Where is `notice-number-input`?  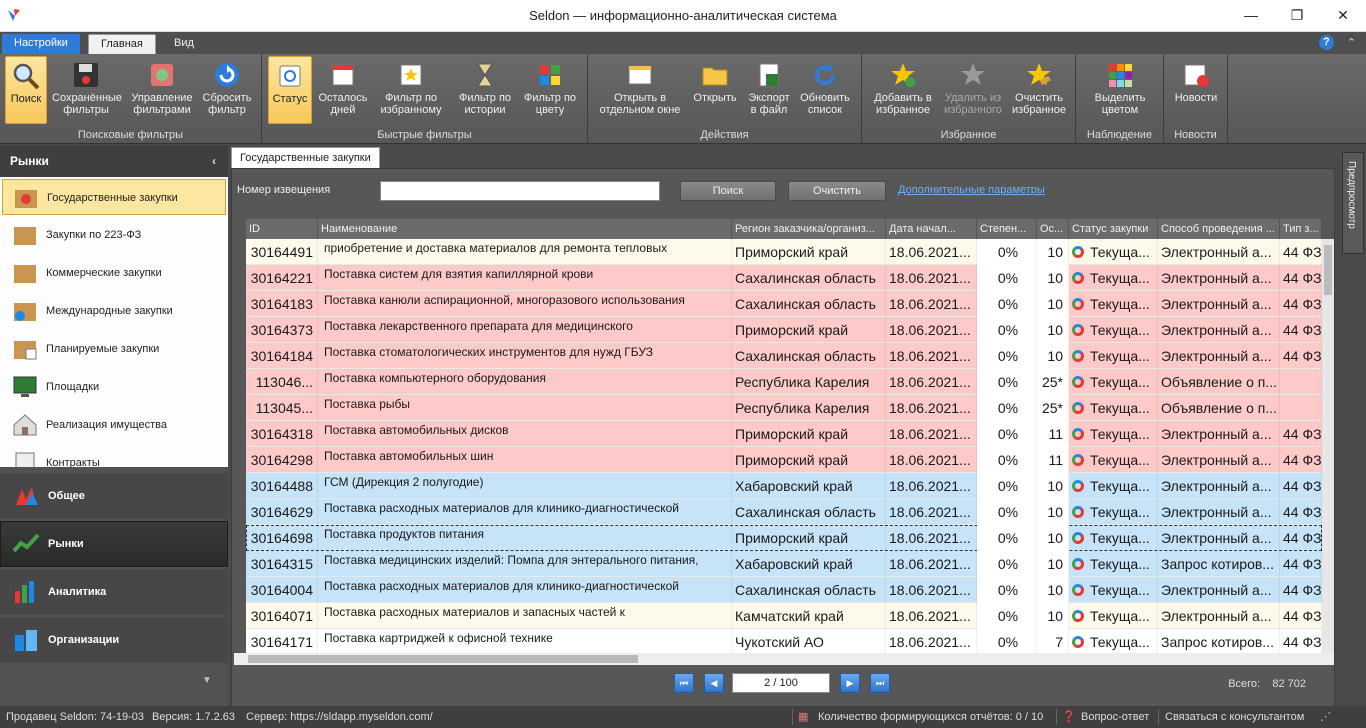
notice-number-input is located at coordinates (520, 191).